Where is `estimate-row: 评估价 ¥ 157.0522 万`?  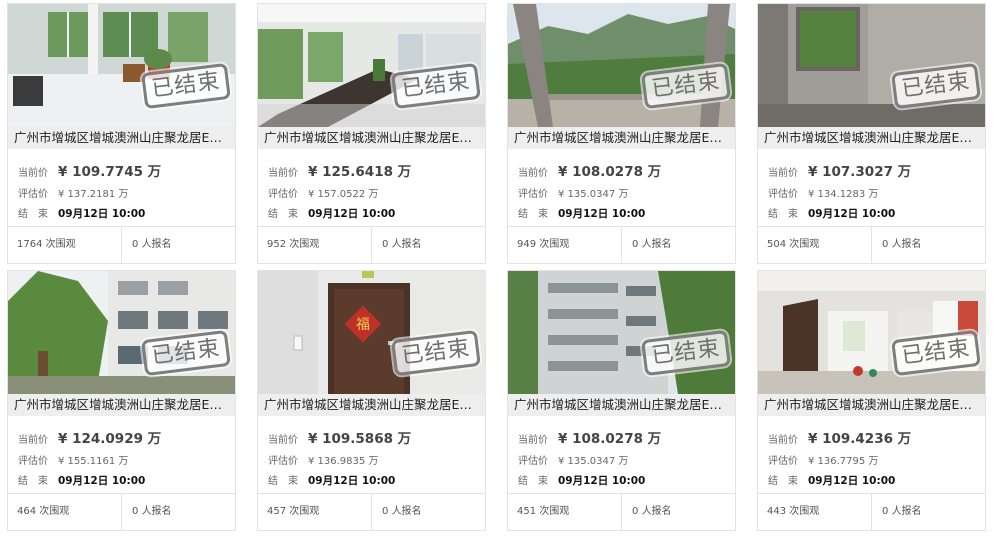 estimate-row: 评估价 ¥ 157.0522 万 is located at coordinates (323, 192).